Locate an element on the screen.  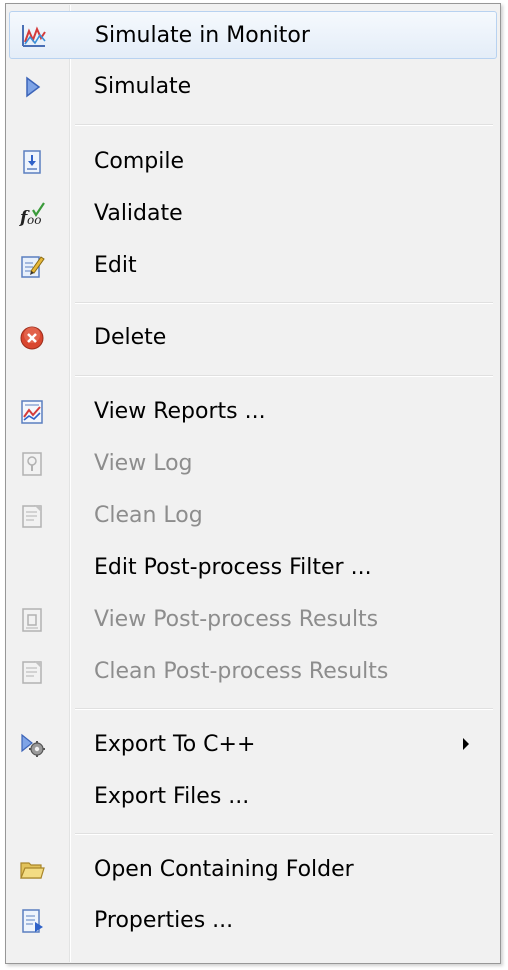
menu-item-label: Clean Log is located at coordinates (148, 515).